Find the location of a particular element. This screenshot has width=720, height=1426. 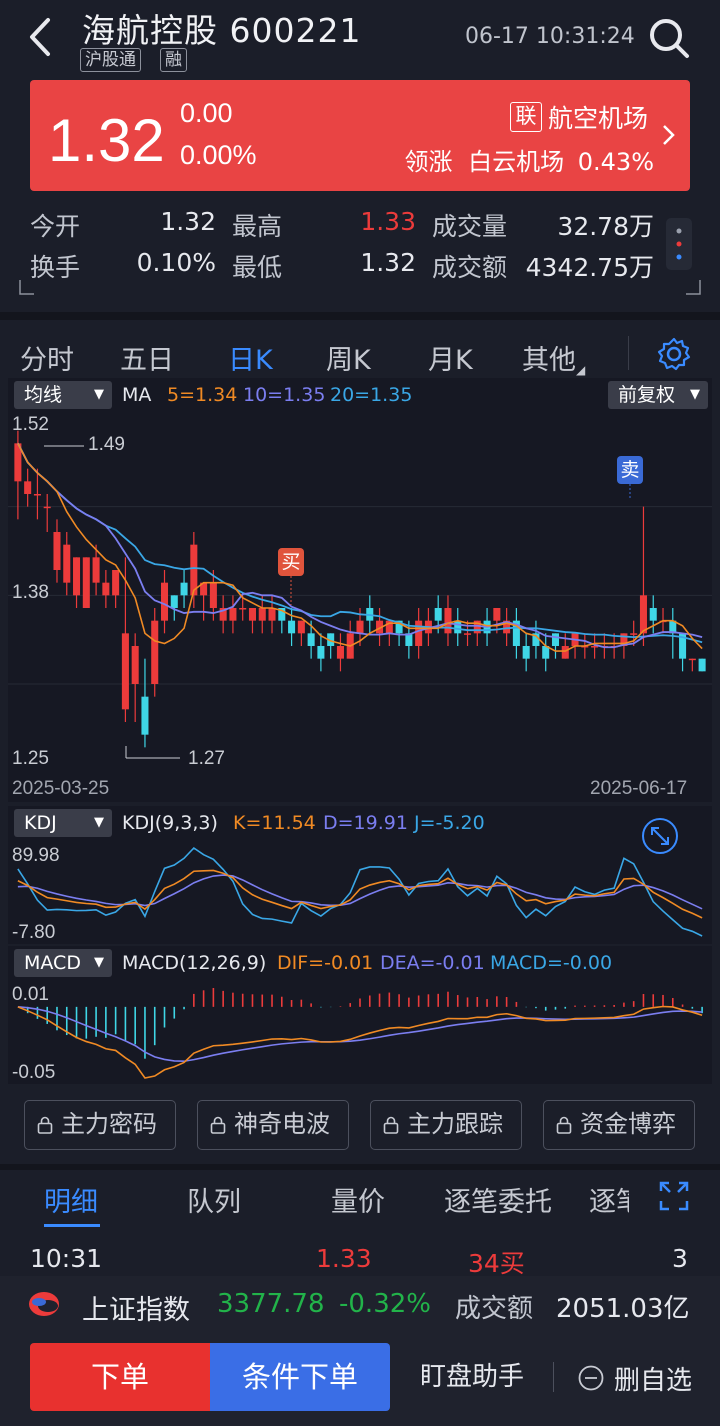

ma-label: MA is located at coordinates (137, 395).